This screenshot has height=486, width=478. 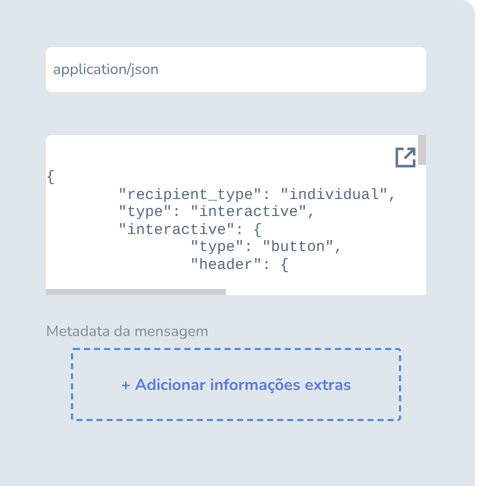 What do you see at coordinates (128, 332) in the screenshot?
I see `section-label: Metadata da mensagem` at bounding box center [128, 332].